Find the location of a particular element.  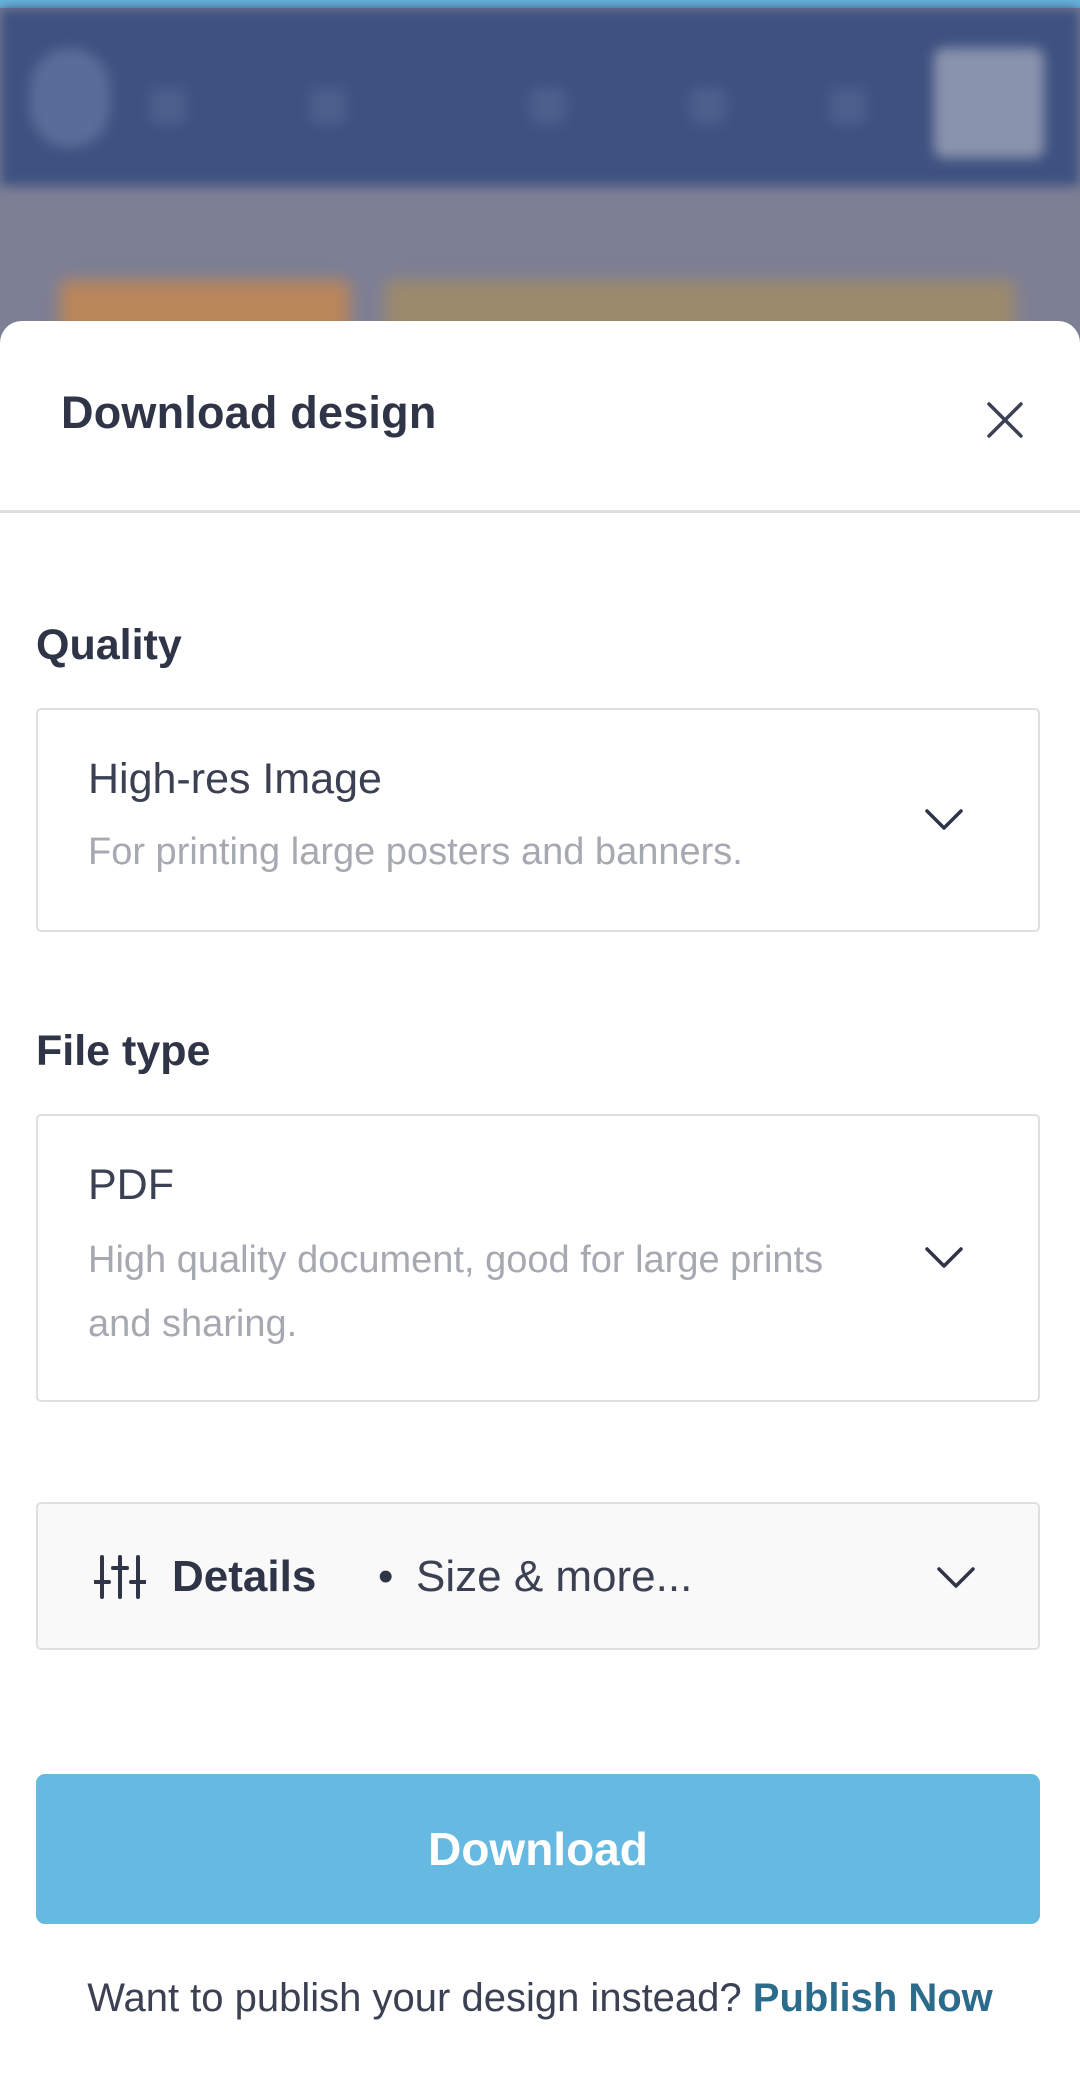

sheet-title: Download design is located at coordinates (249, 412).